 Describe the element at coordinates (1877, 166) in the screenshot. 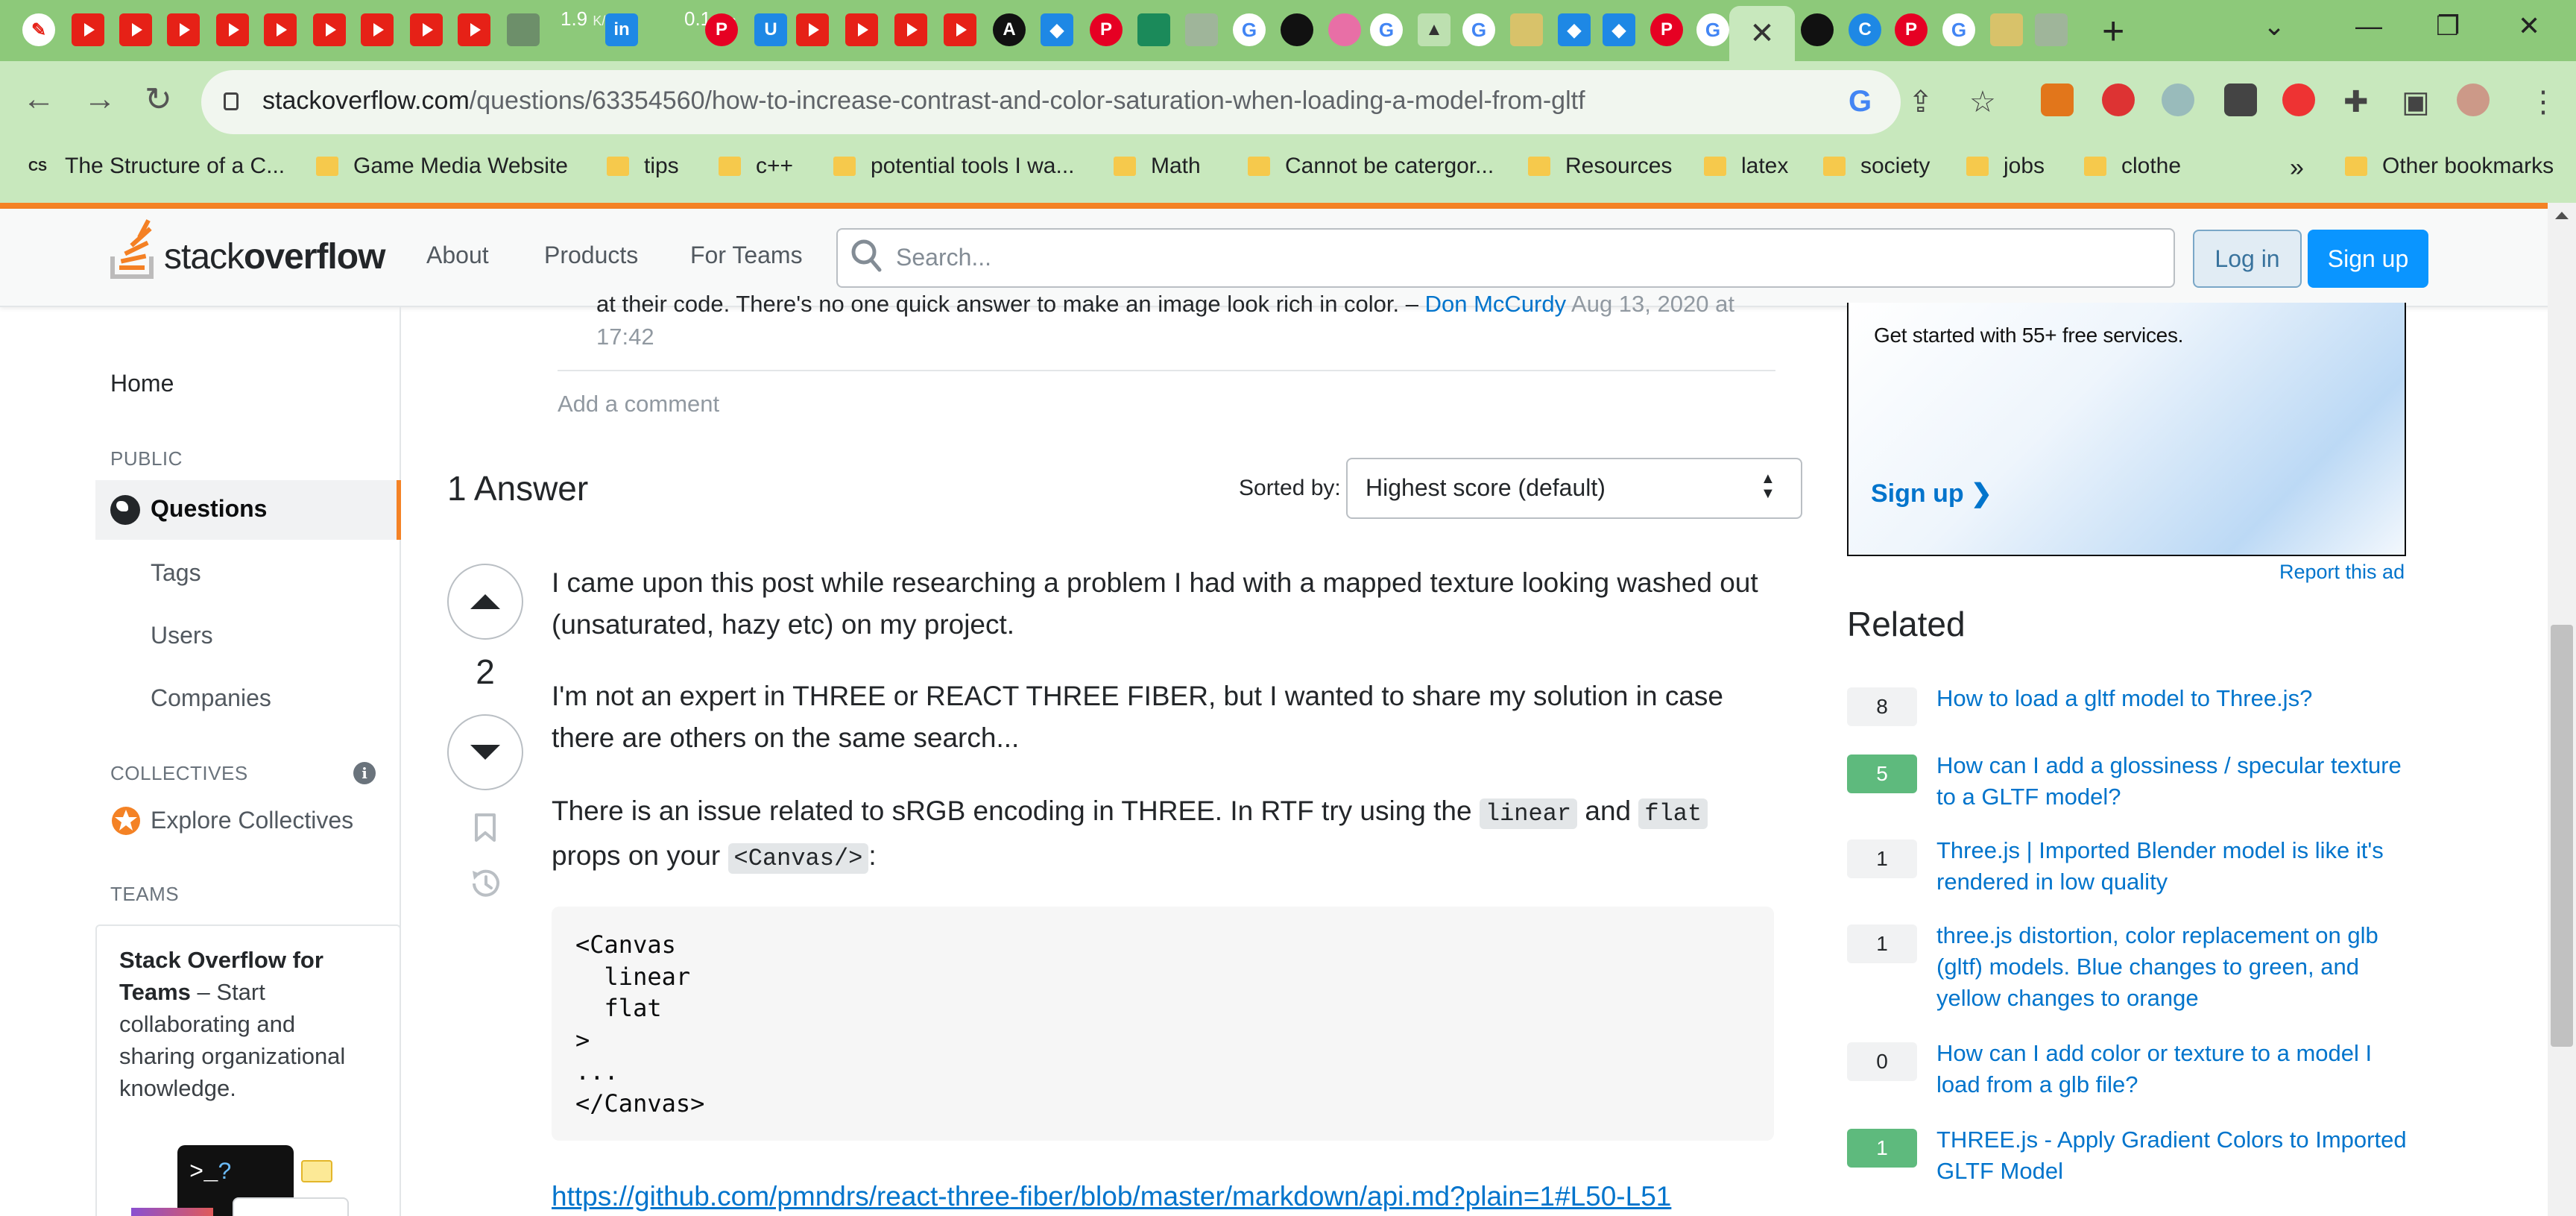

I see `bookmark-folder: society` at that location.